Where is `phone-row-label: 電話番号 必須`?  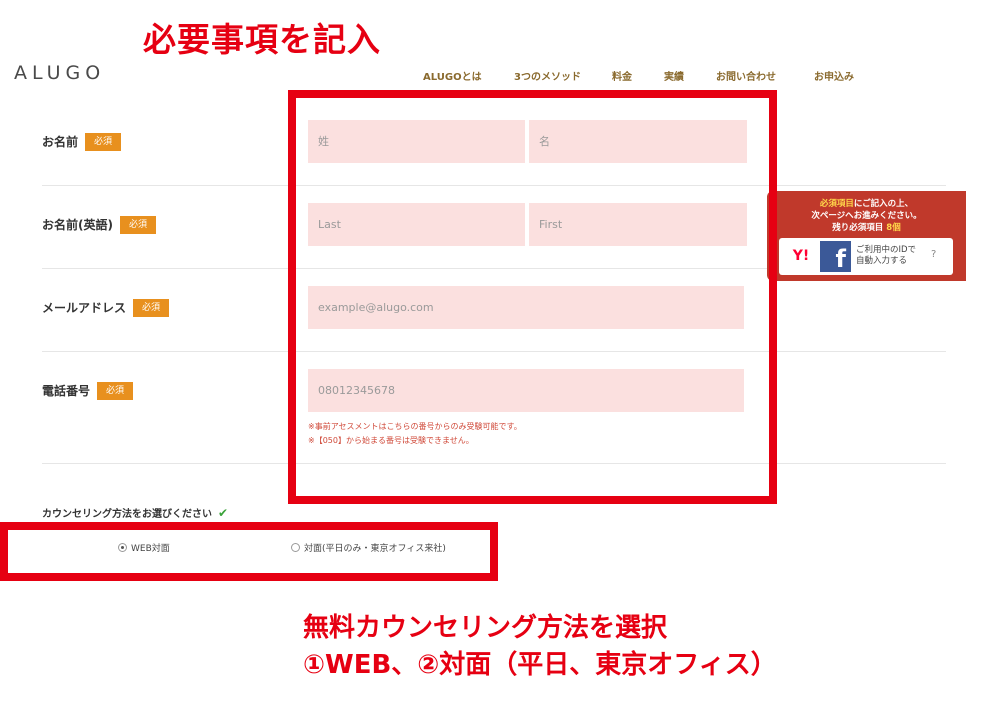
phone-row-label: 電話番号 必須 is located at coordinates (88, 391).